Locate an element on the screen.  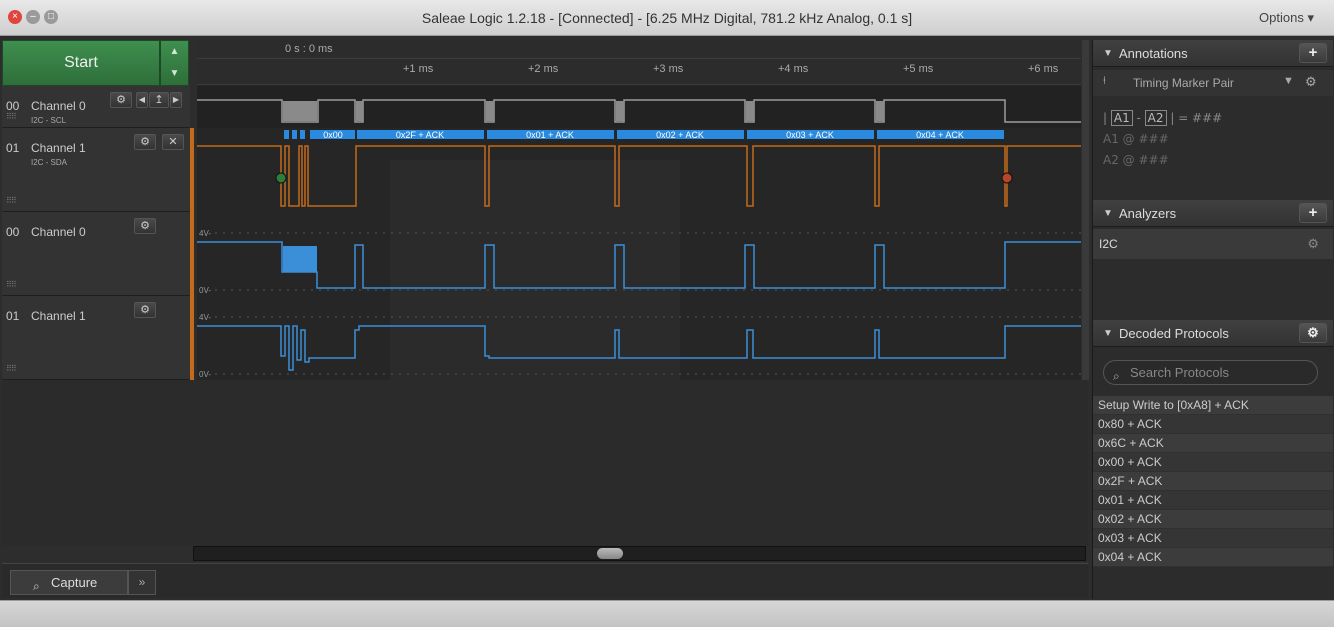
marker-a1-value: @ ### is located at coordinates (1145, 139).